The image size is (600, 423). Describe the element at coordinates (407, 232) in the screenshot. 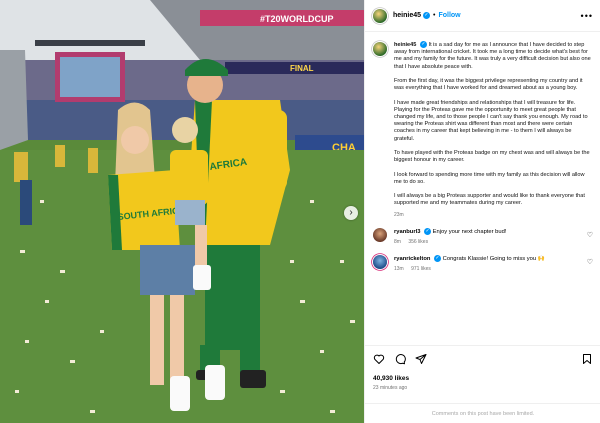

I see `commenter-username: ryanburl3` at that location.